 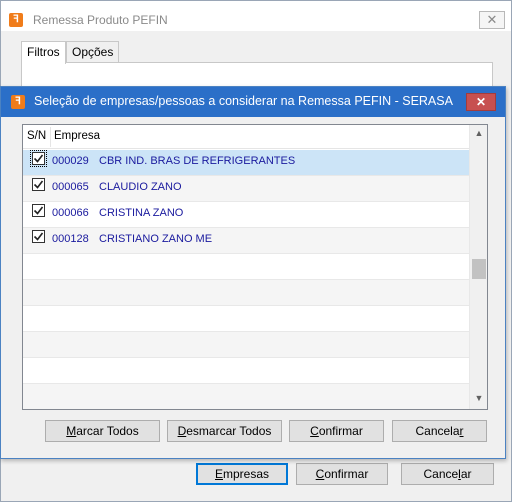 I want to click on tab-filtros: Filtros, so click(x=43, y=52).